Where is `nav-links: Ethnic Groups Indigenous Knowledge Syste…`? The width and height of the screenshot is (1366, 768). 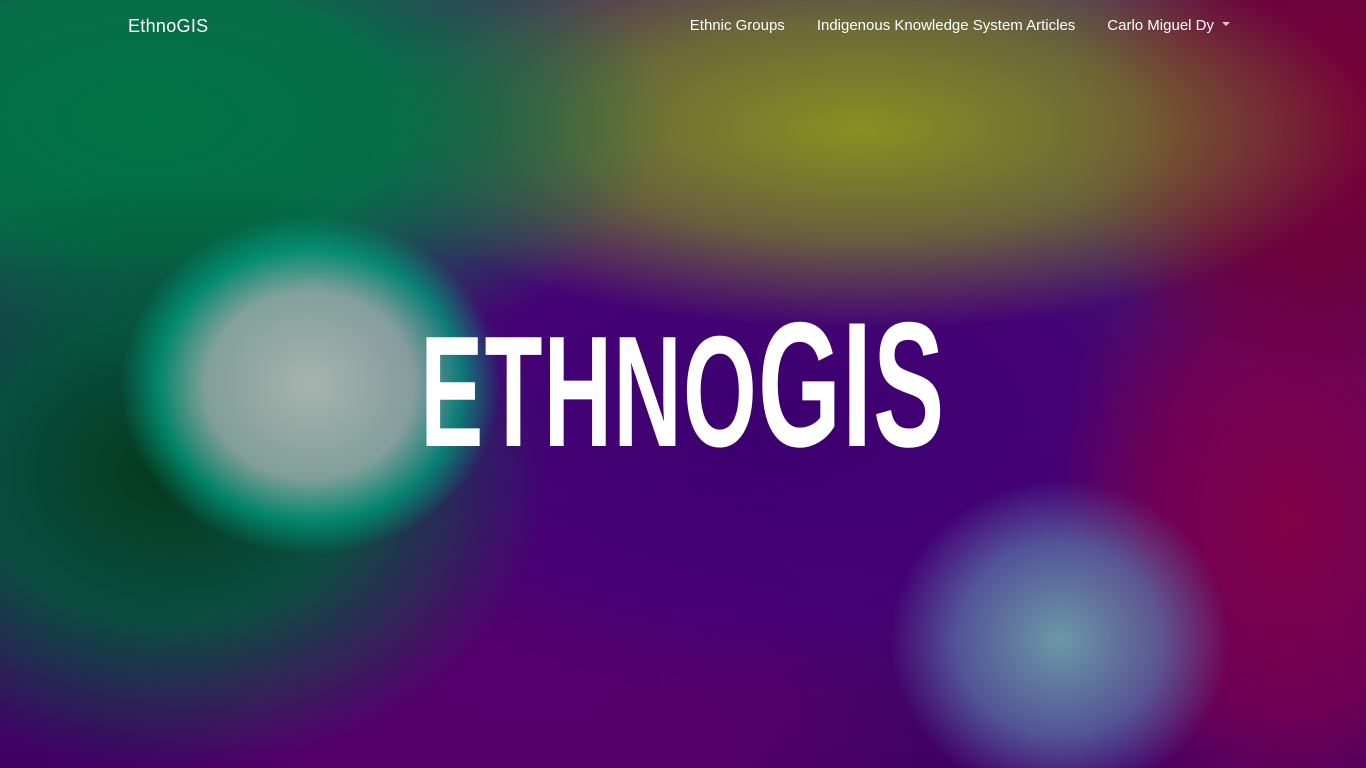
nav-links: Ethnic Groups Indigenous Knowledge Syste… is located at coordinates (960, 25).